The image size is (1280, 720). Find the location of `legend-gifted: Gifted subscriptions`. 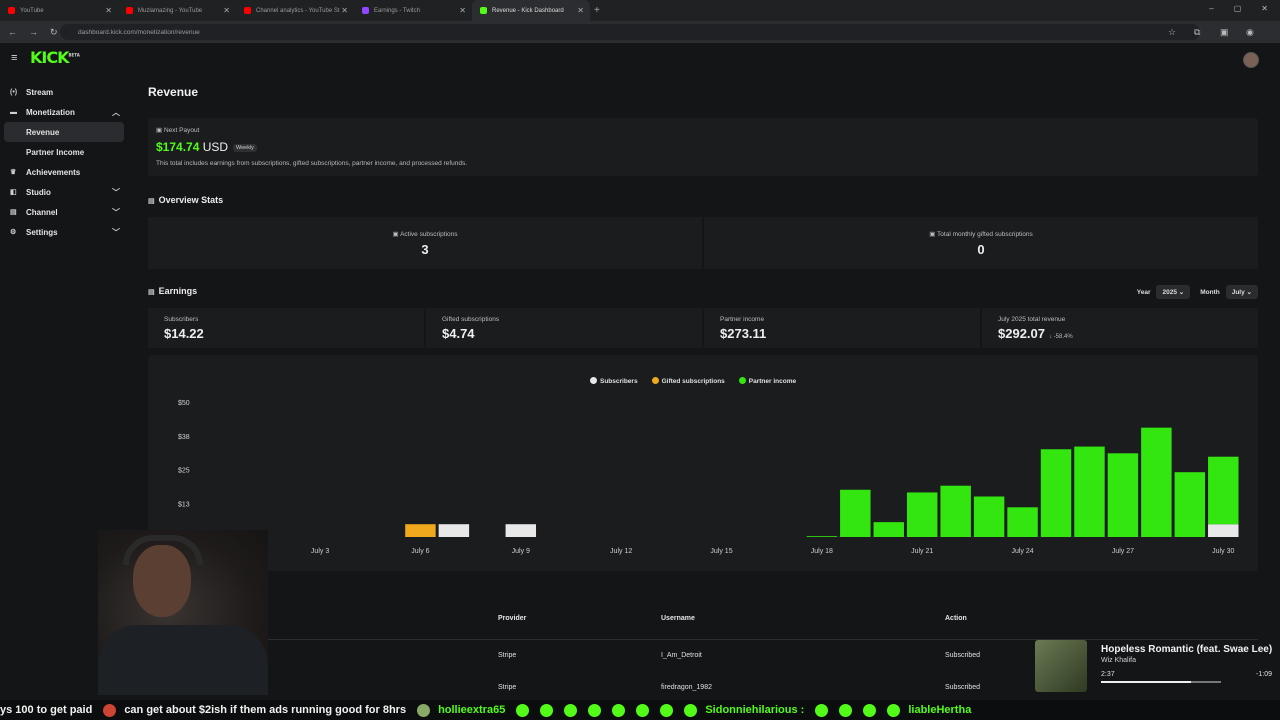

legend-gifted: Gifted subscriptions is located at coordinates (688, 381).